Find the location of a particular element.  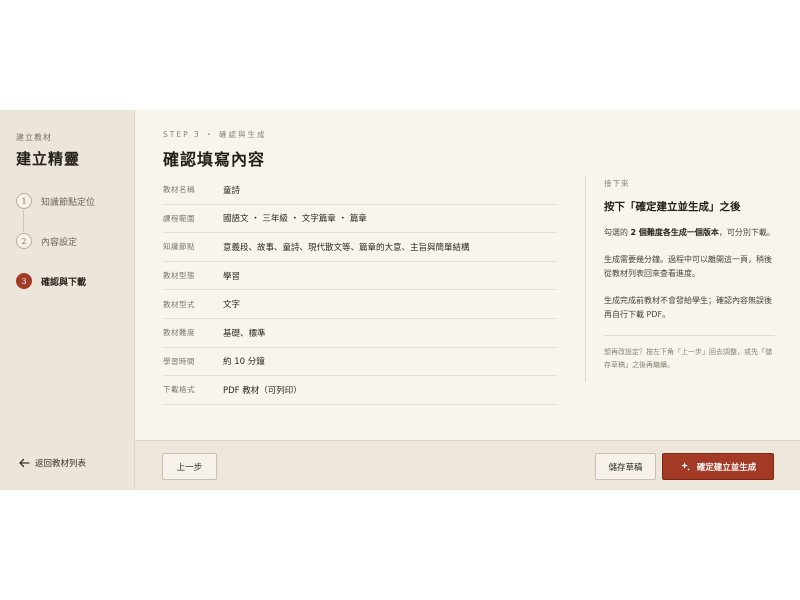

summary-row: 下載格式 PDF 教材（可列印） is located at coordinates (360, 390).